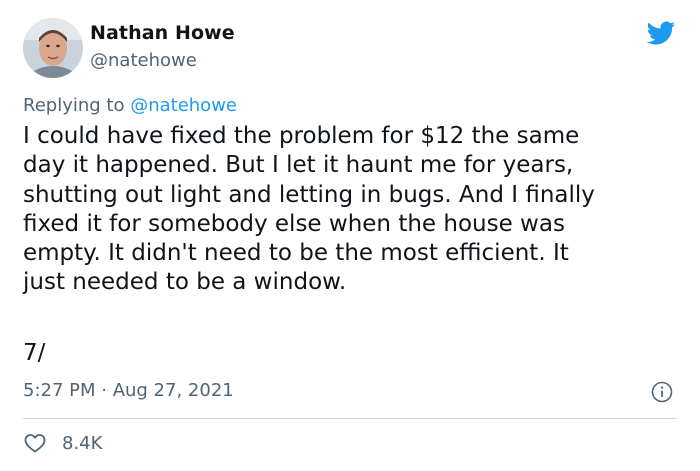 The height and width of the screenshot is (471, 700). What do you see at coordinates (35, 443) in the screenshot?
I see `heart-icon` at bounding box center [35, 443].